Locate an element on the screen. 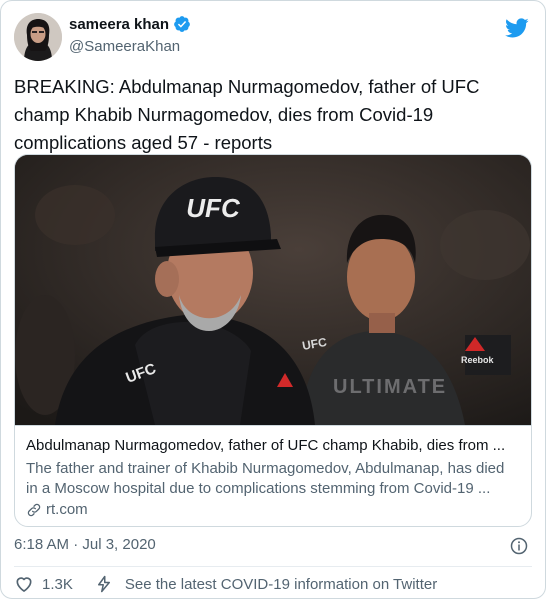 Image resolution: width=550 pixels, height=603 pixels. shirt-right-logo-text: Reebok is located at coordinates (478, 360).